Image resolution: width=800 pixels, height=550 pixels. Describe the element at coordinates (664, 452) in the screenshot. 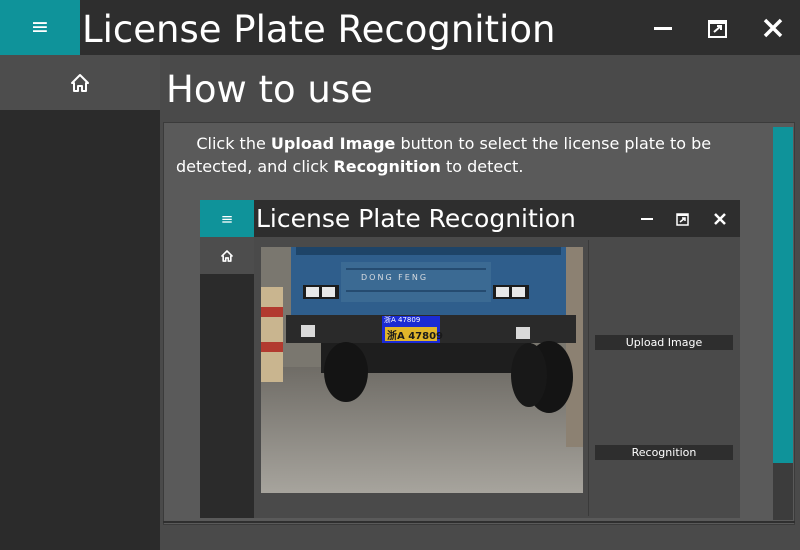

I see `example-recognition-button: Recognition` at that location.